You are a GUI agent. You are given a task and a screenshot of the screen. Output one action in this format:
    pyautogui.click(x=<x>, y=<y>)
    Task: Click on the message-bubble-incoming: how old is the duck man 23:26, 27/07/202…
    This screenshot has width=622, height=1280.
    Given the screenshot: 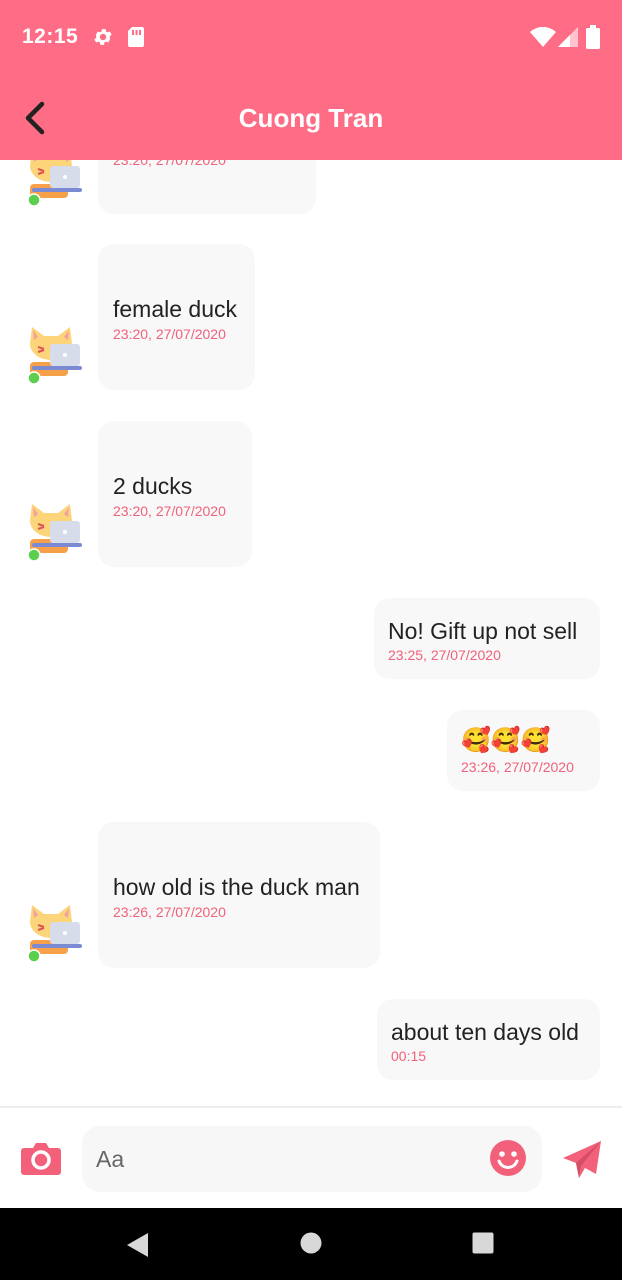 What is the action you would take?
    pyautogui.click(x=239, y=895)
    